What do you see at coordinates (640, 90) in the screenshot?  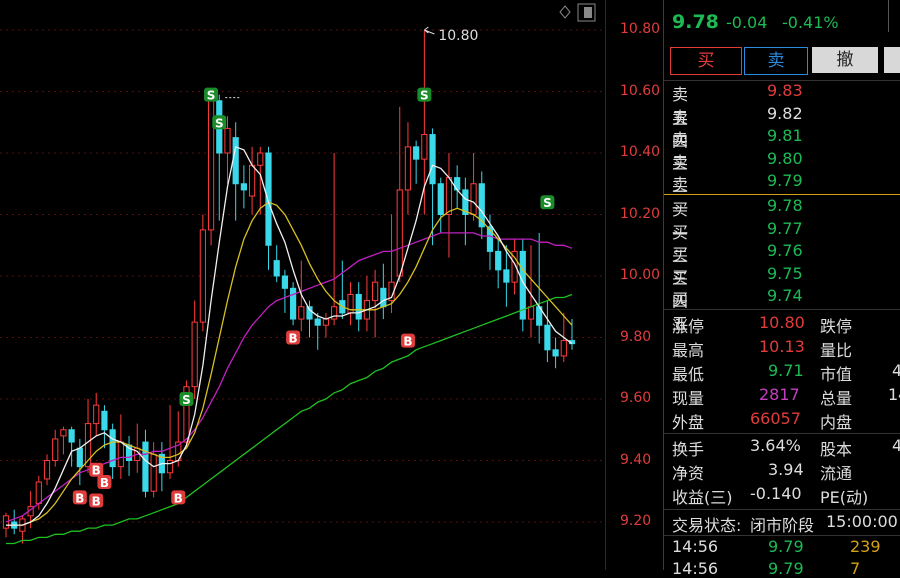 I see `axis-tick-label: 10.60` at bounding box center [640, 90].